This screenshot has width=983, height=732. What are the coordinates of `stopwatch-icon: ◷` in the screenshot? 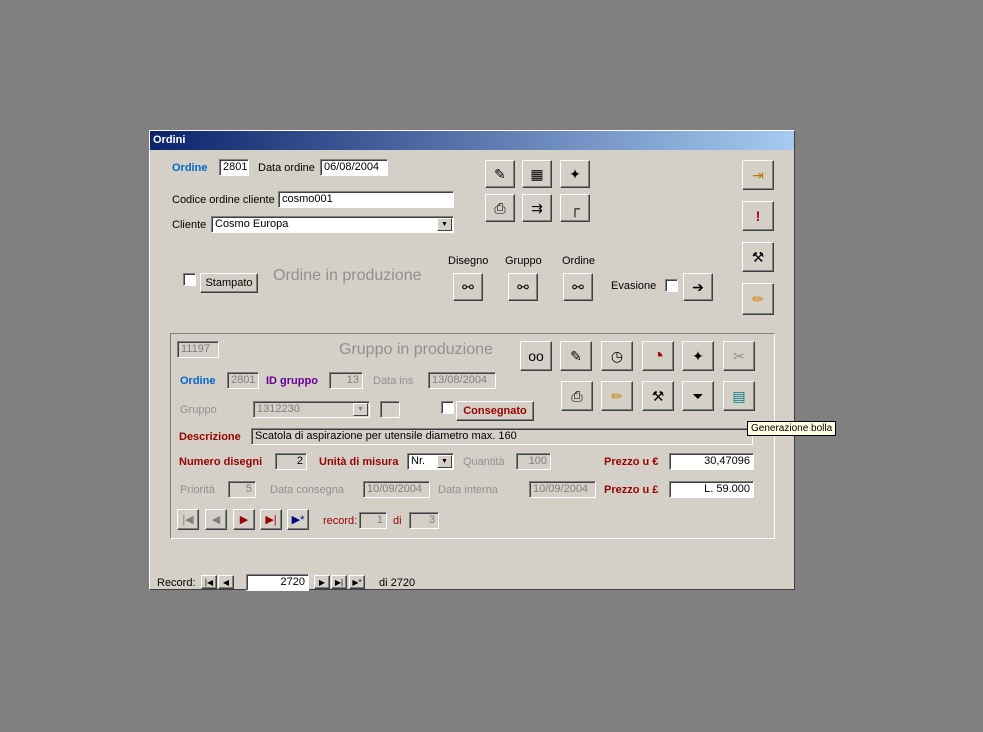 It's located at (617, 356).